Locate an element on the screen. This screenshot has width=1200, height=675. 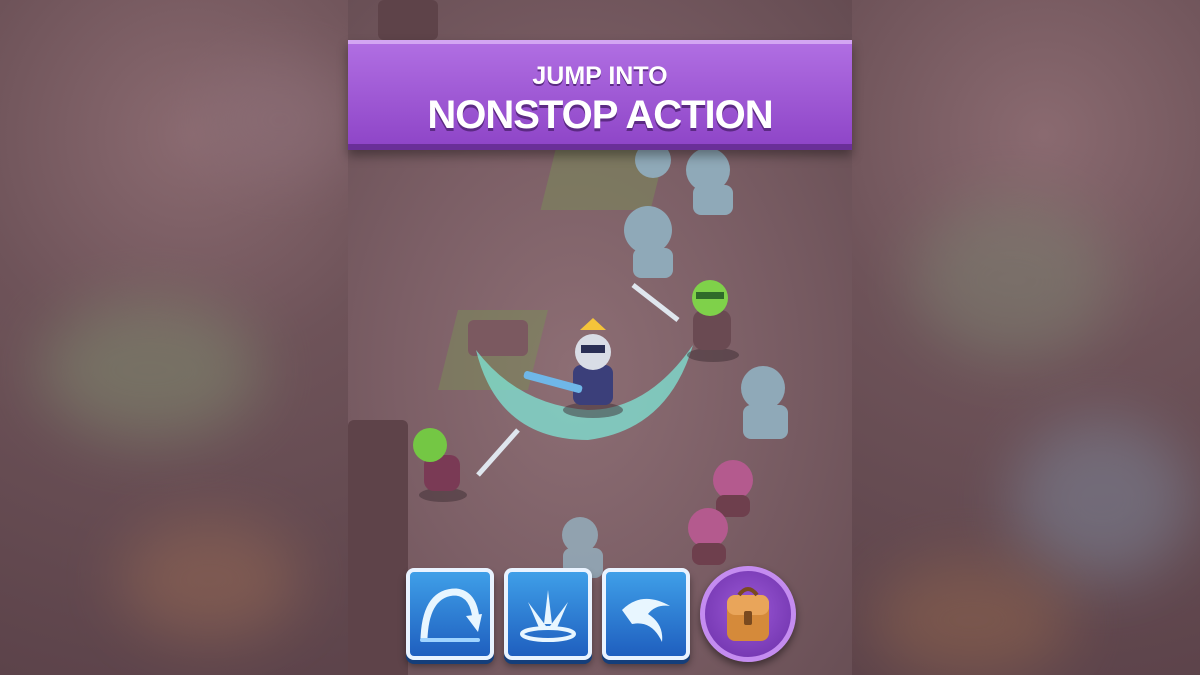
banner-line-2: NONSTOP ACTION is located at coordinates (600, 115).